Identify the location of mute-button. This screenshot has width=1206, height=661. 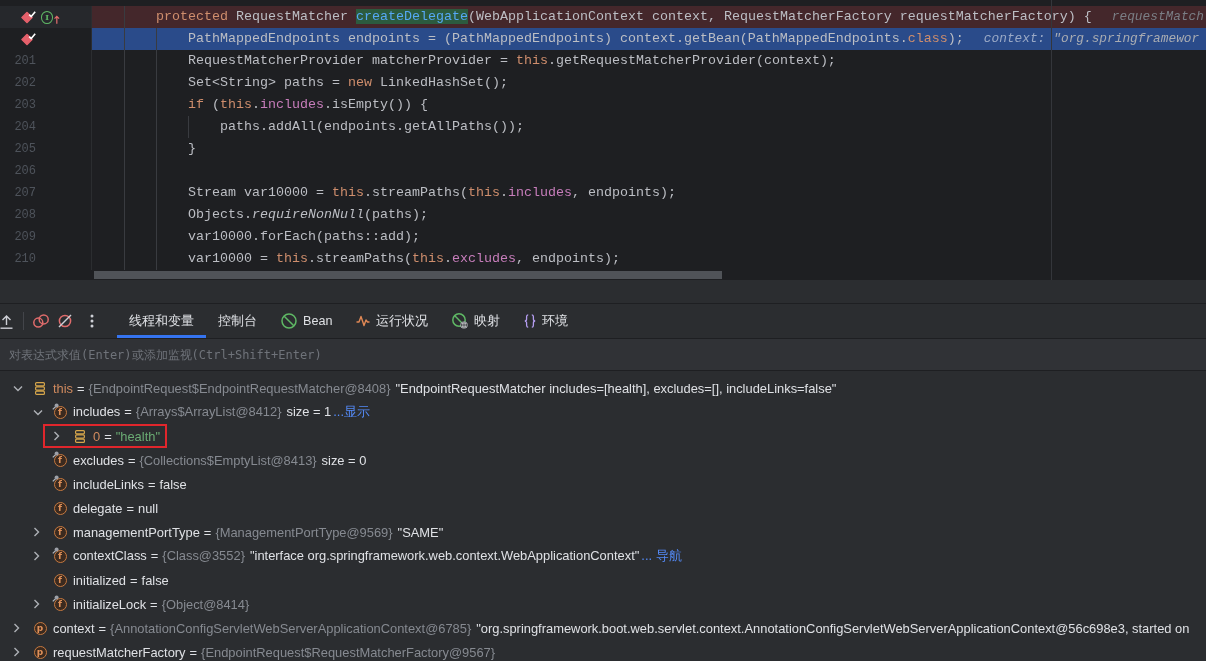
(65, 321).